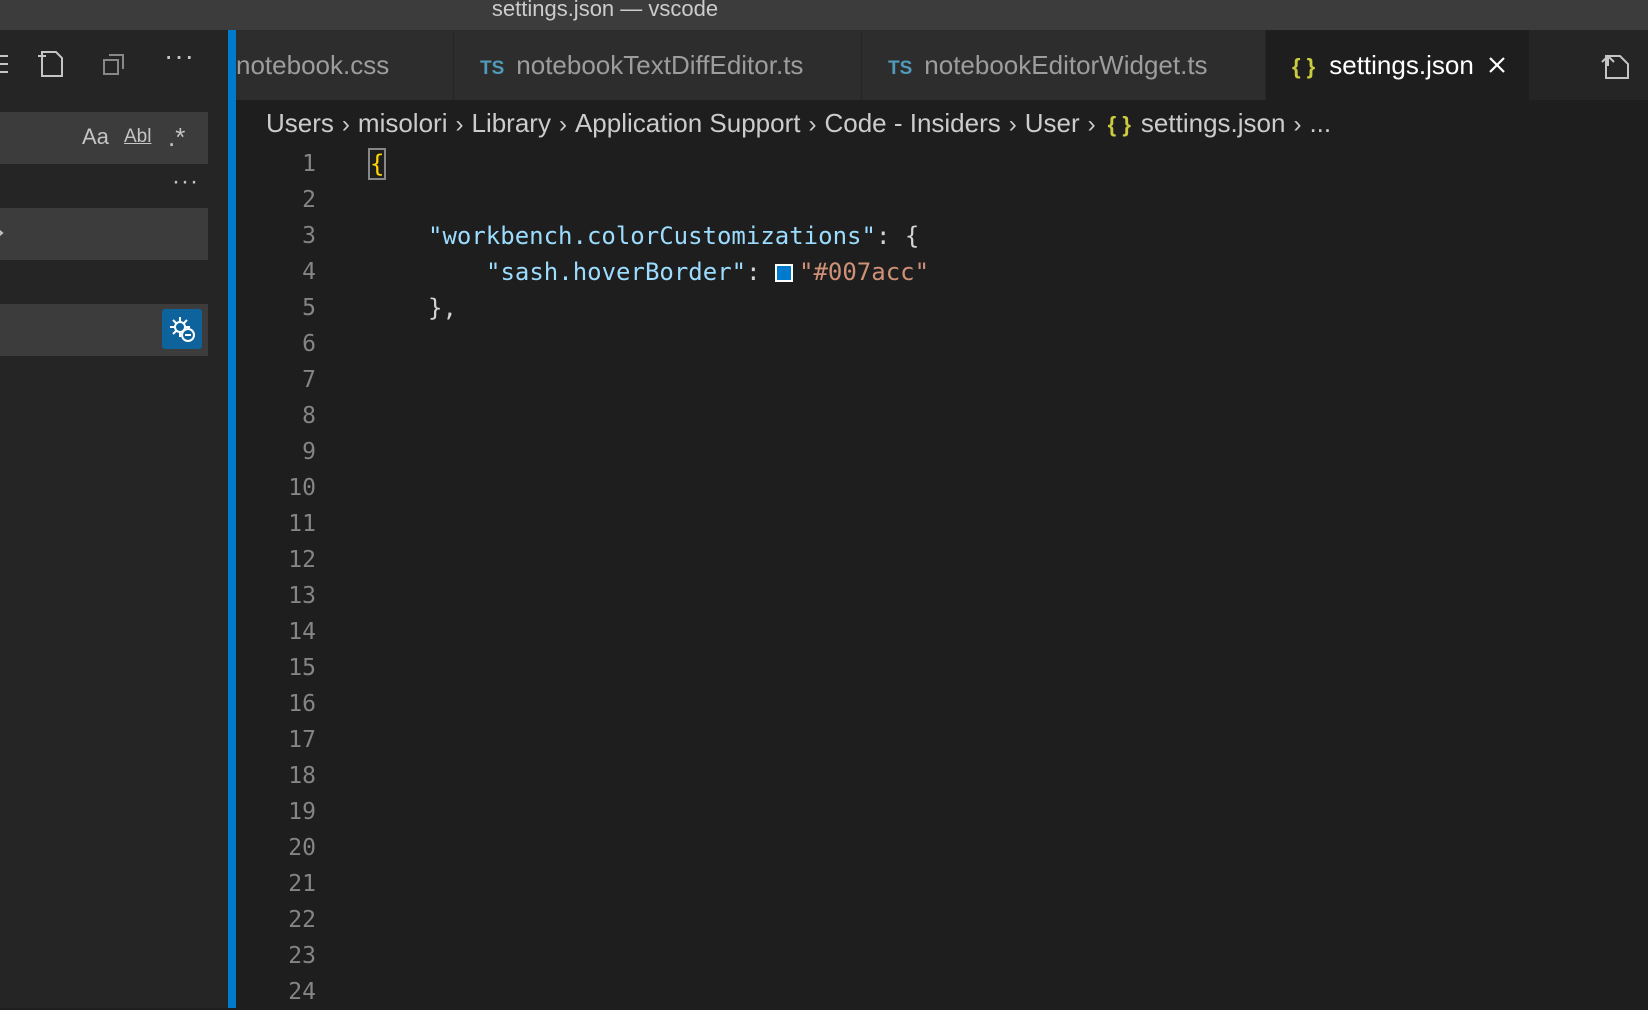  I want to click on line-number: 20, so click(302, 848).